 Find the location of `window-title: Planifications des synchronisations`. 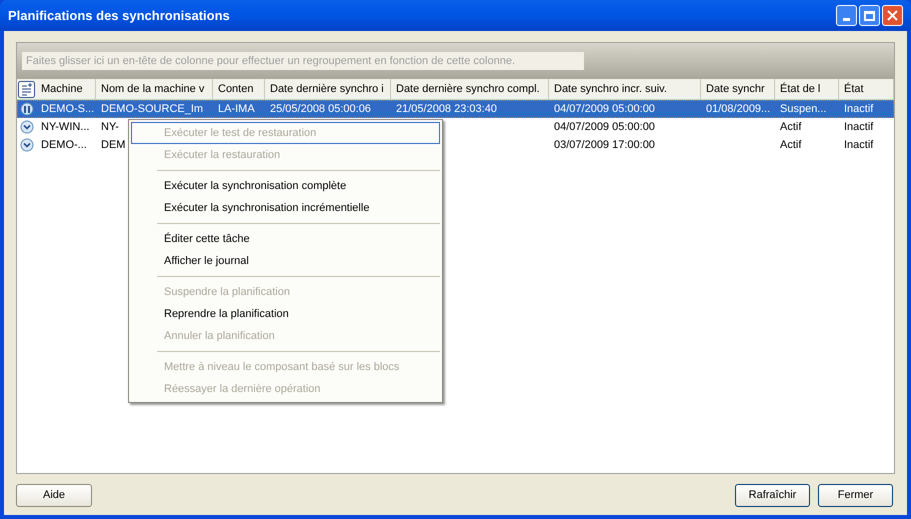

window-title: Planifications des synchronisations is located at coordinates (119, 15).